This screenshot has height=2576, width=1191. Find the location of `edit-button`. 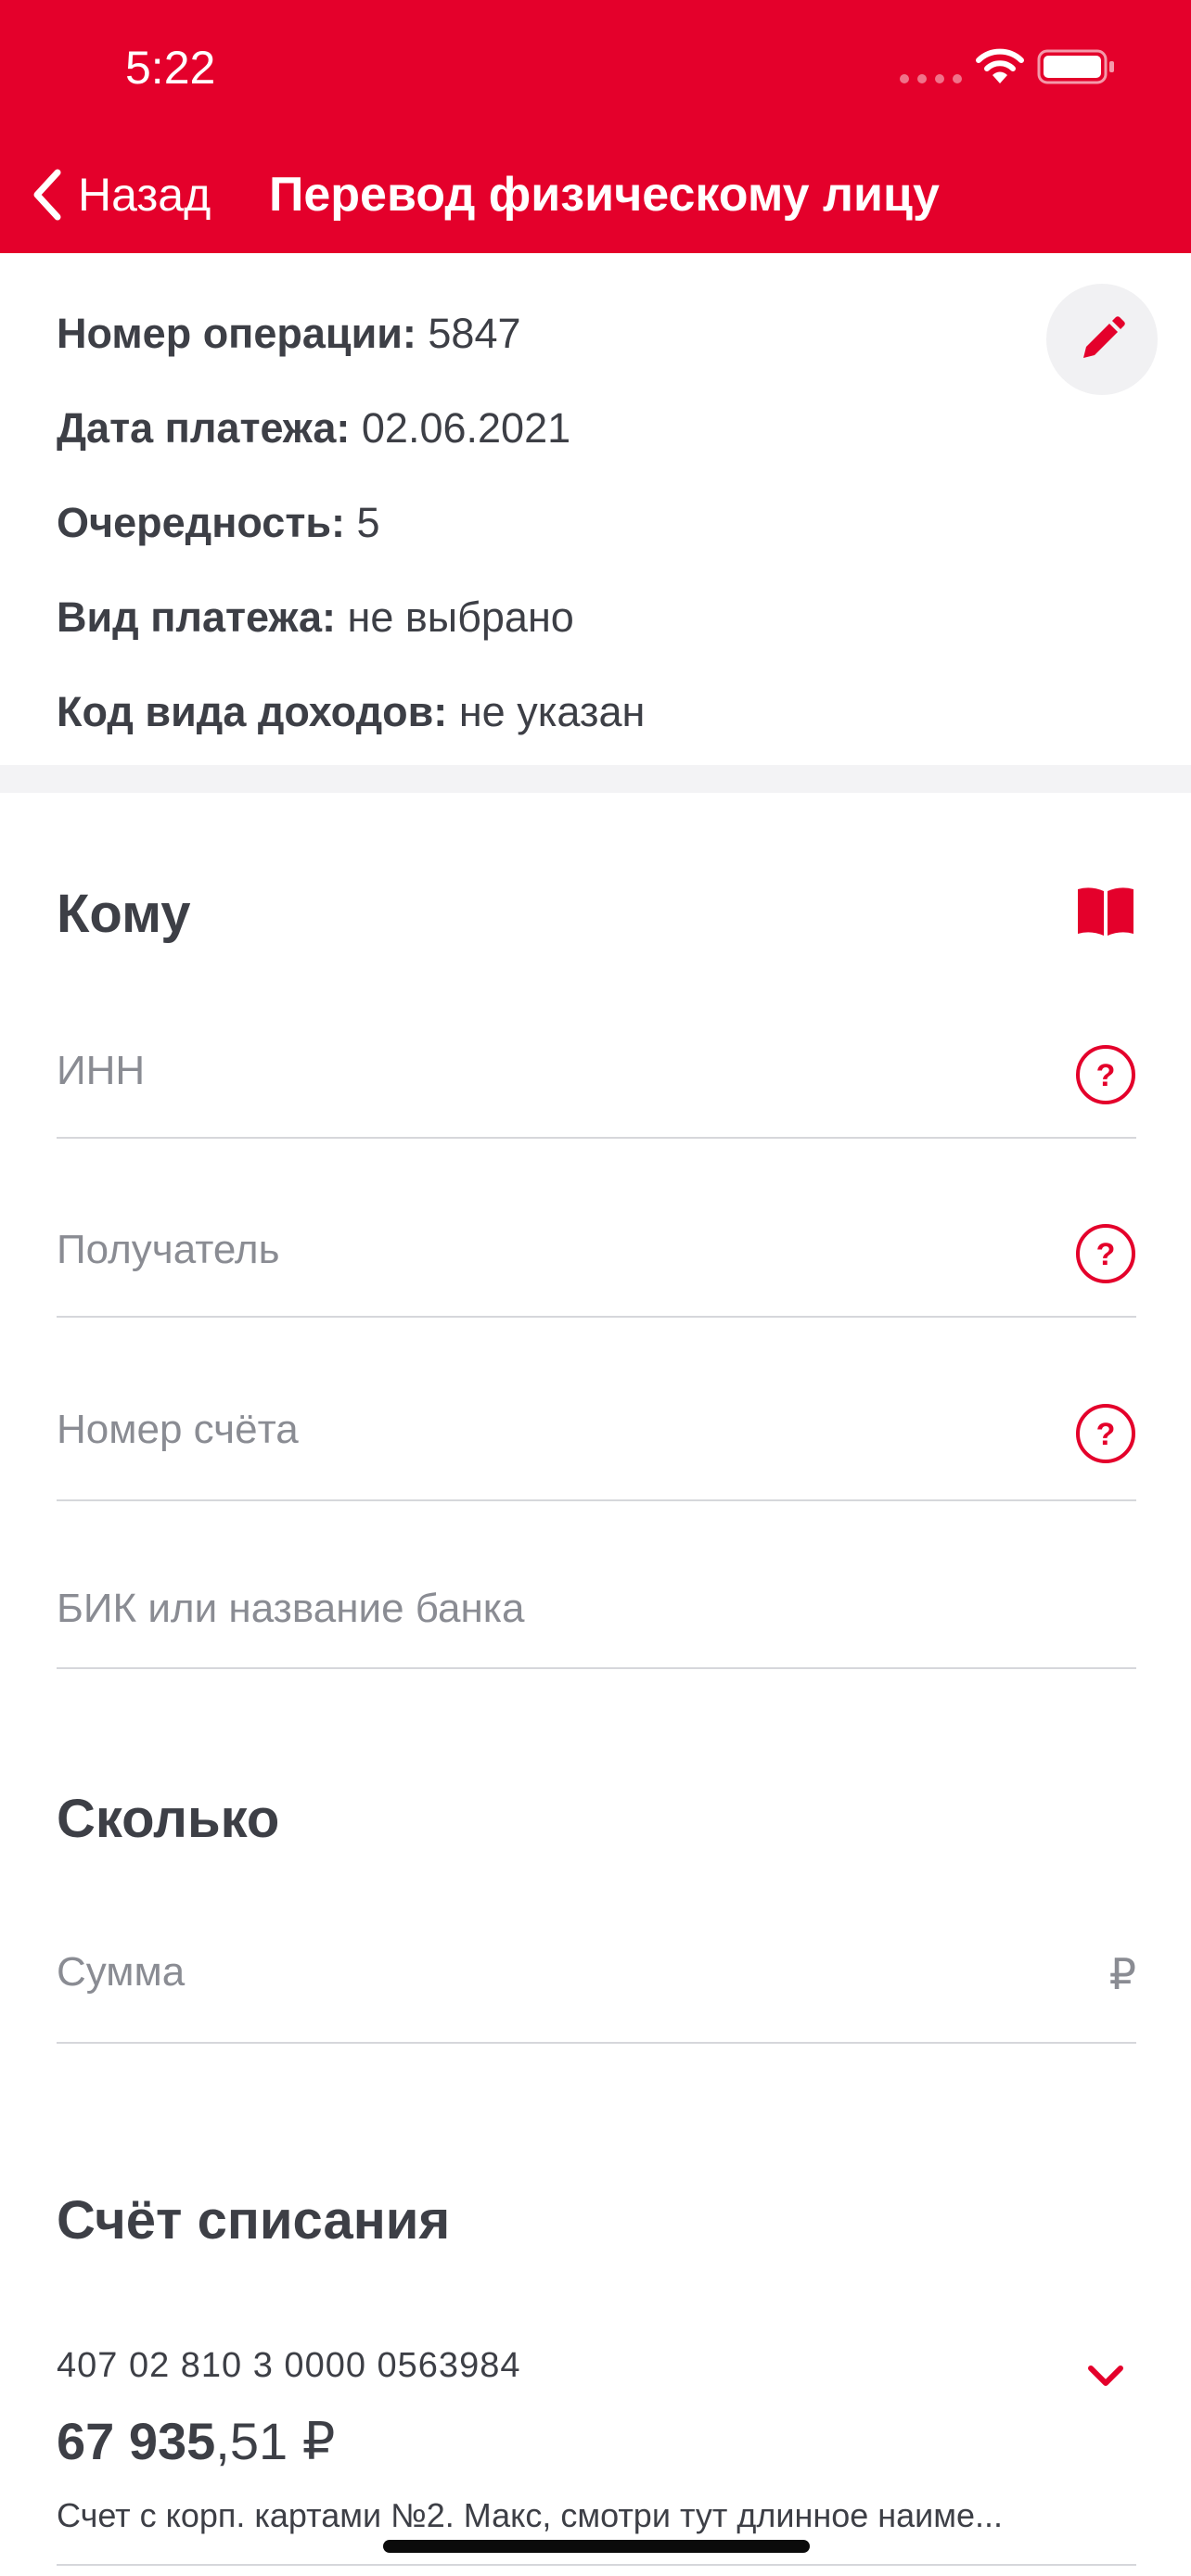

edit-button is located at coordinates (1102, 339).